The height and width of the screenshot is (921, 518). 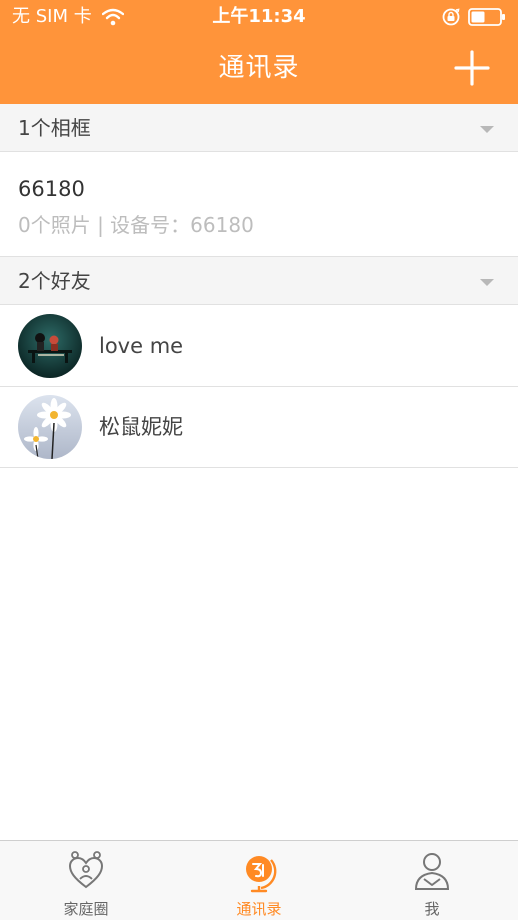 I want to click on friend-list-item: love me, so click(x=259, y=346).